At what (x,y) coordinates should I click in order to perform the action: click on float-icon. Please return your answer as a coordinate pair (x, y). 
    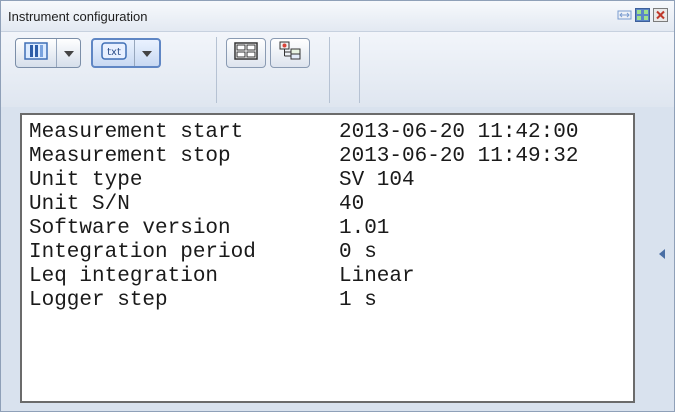
    Looking at the image, I should click on (642, 15).